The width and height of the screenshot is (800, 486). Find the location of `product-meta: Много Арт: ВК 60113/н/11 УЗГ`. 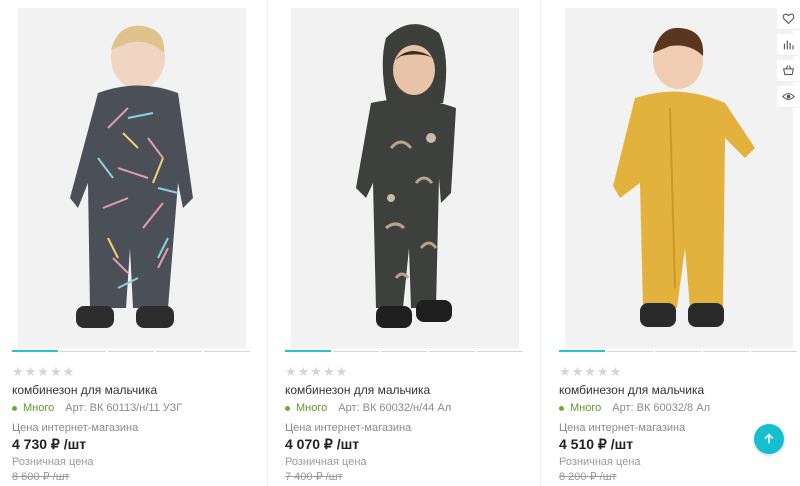

product-meta: Много Арт: ВК 60113/н/11 УЗГ is located at coordinates (97, 408).